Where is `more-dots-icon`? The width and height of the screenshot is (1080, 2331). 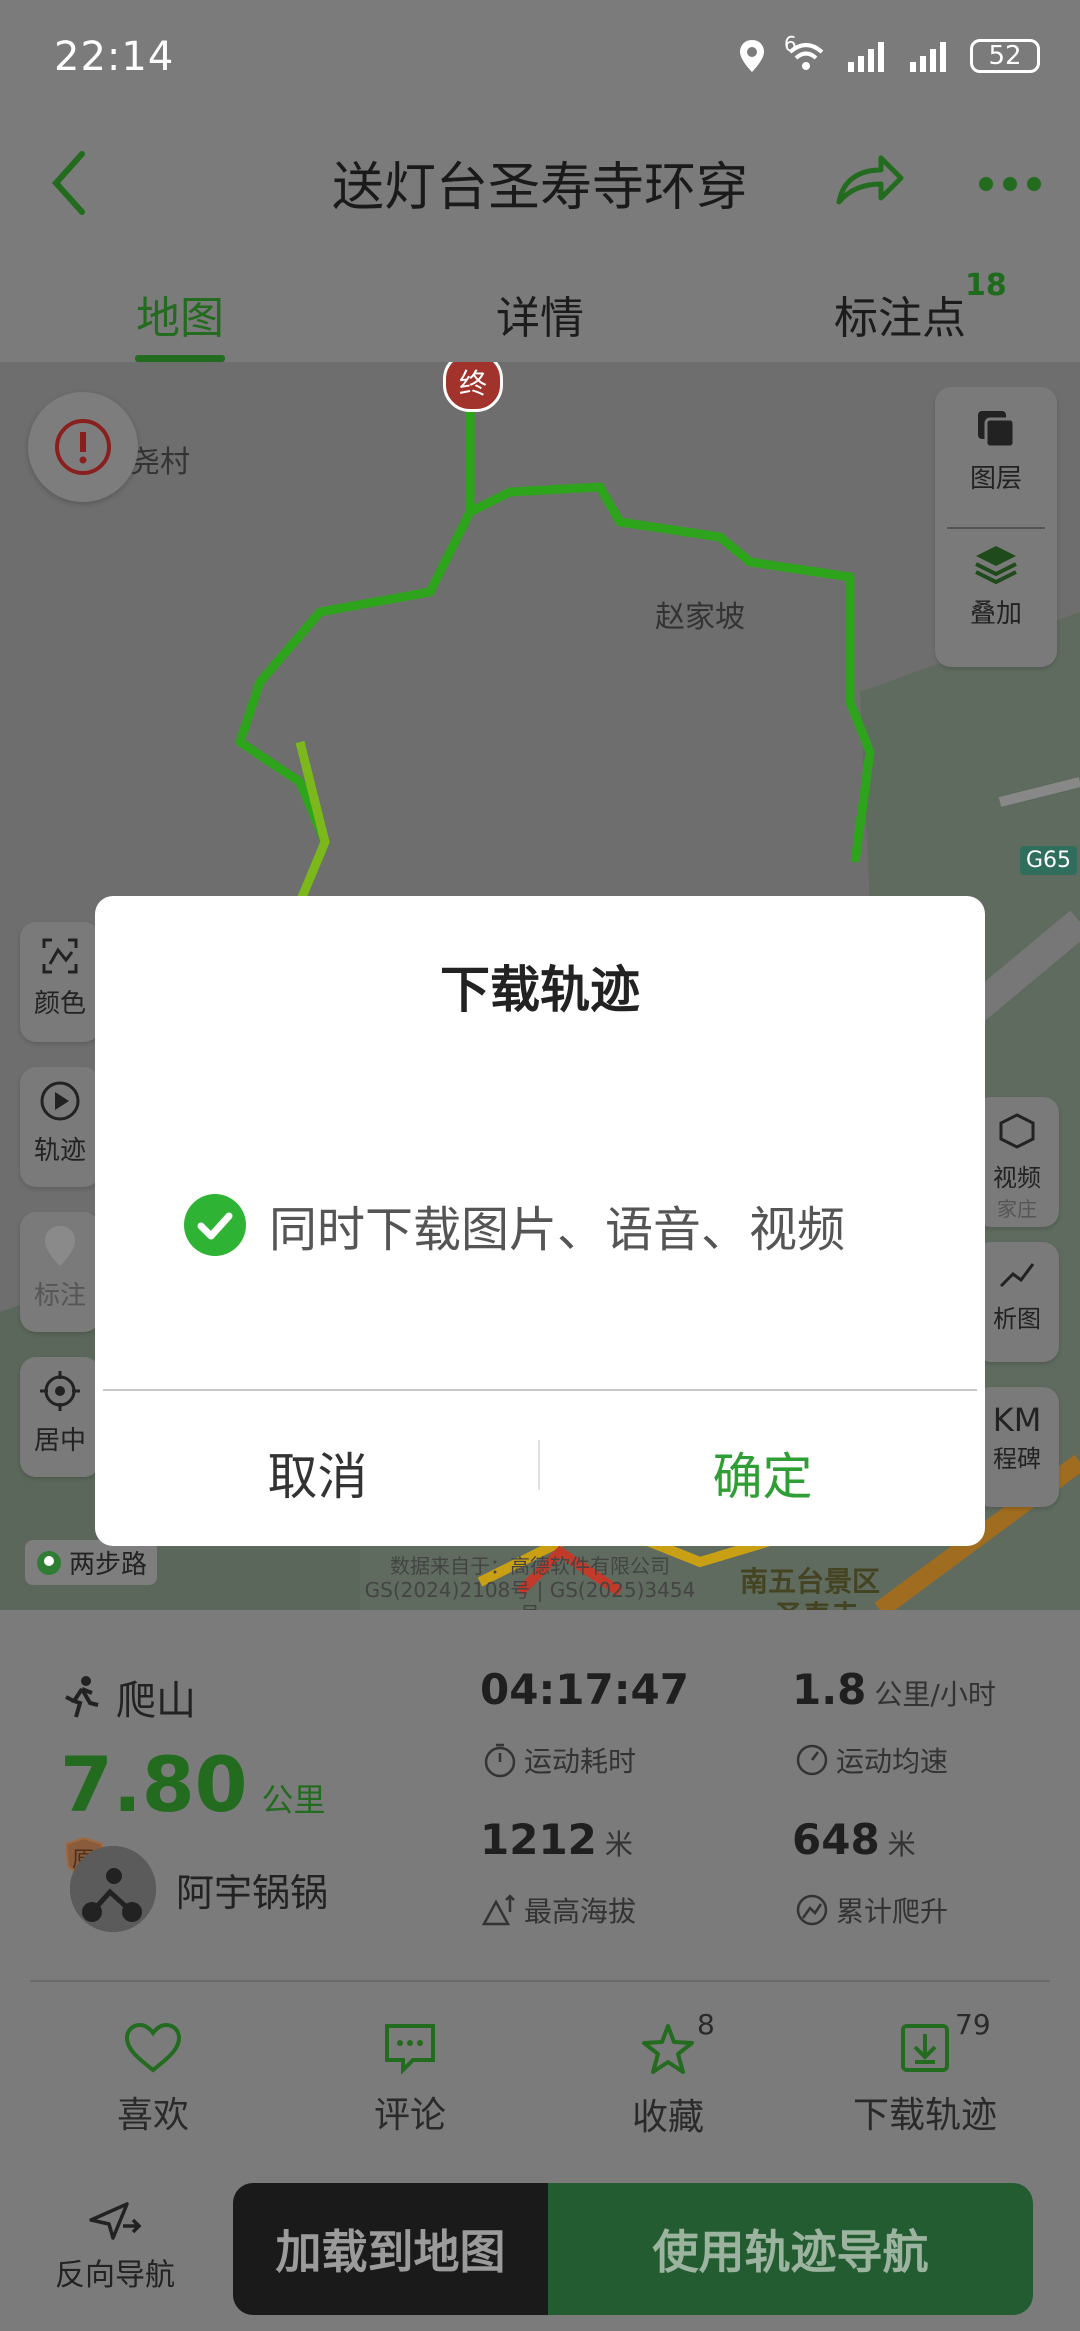 more-dots-icon is located at coordinates (1010, 184).